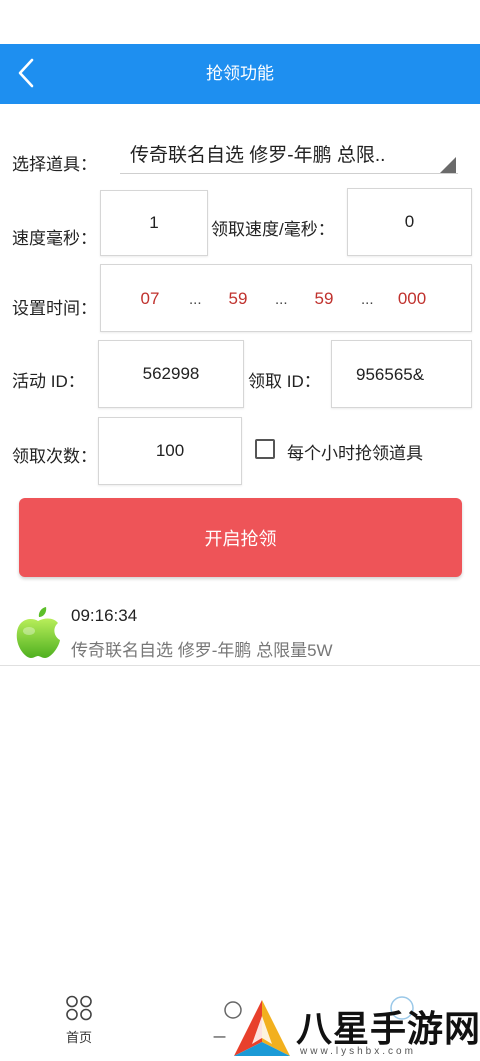  I want to click on apple-icon, so click(38, 632).